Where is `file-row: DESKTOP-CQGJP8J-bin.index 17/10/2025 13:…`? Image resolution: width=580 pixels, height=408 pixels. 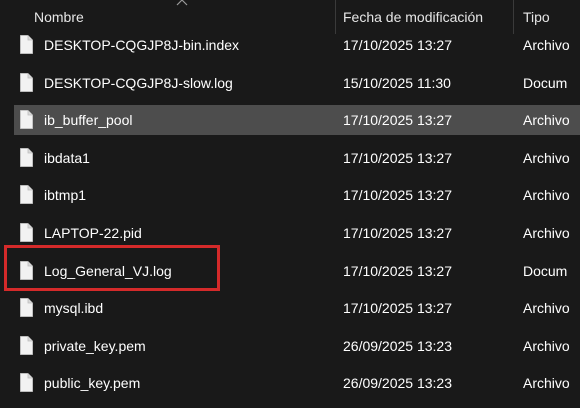
file-row: DESKTOP-CQGJP8J-bin.index 17/10/2025 13:… is located at coordinates (297, 45).